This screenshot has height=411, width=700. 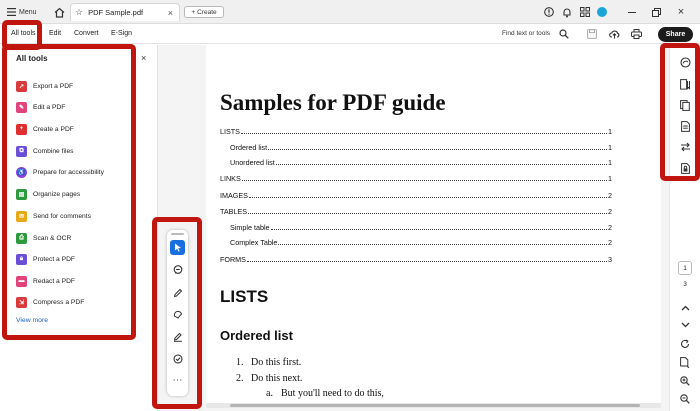 I want to click on bookmark-icon, so click(x=685, y=84).